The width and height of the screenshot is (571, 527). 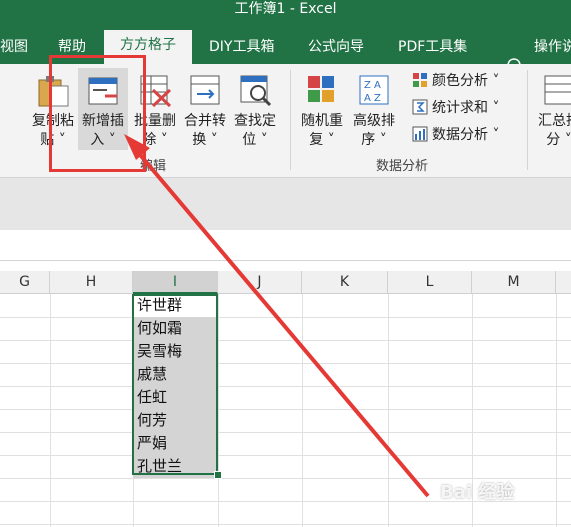 What do you see at coordinates (402, 166) in the screenshot?
I see `group-label-data-analysis: 数据分析` at bounding box center [402, 166].